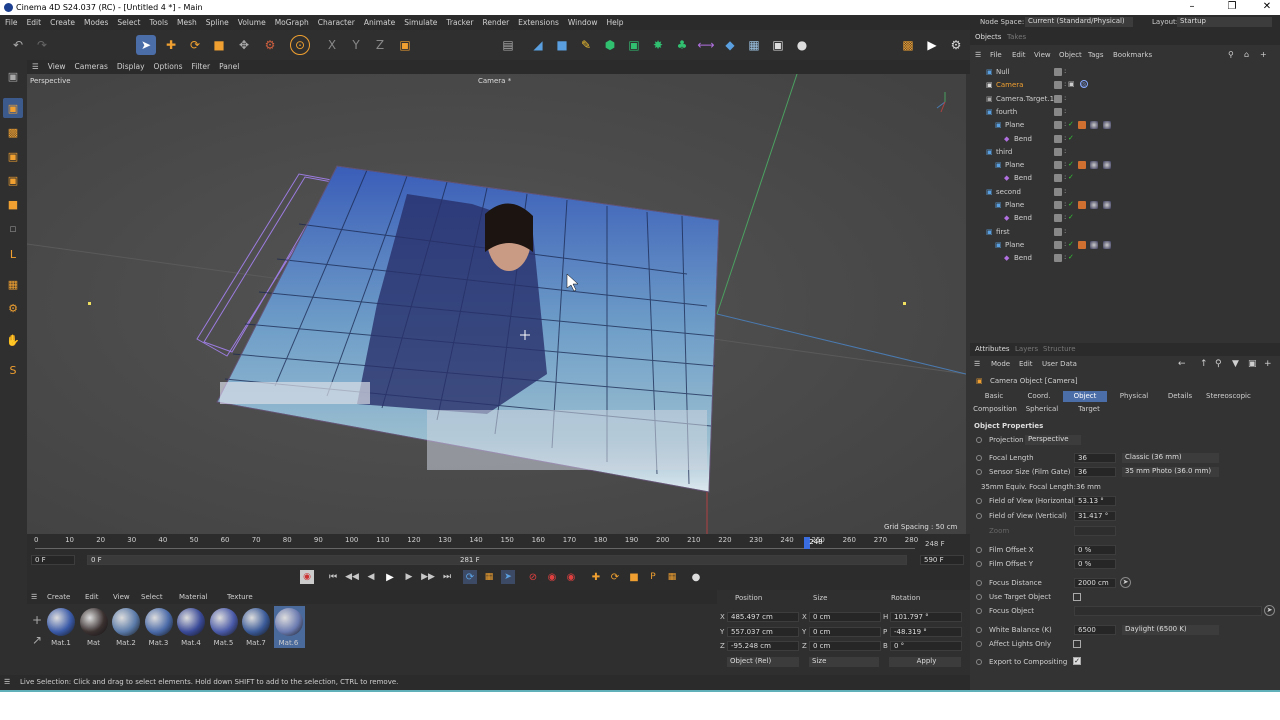 This screenshot has width=1280, height=720. What do you see at coordinates (1016, 37) in the screenshot?
I see `tab-takes: Takes` at bounding box center [1016, 37].